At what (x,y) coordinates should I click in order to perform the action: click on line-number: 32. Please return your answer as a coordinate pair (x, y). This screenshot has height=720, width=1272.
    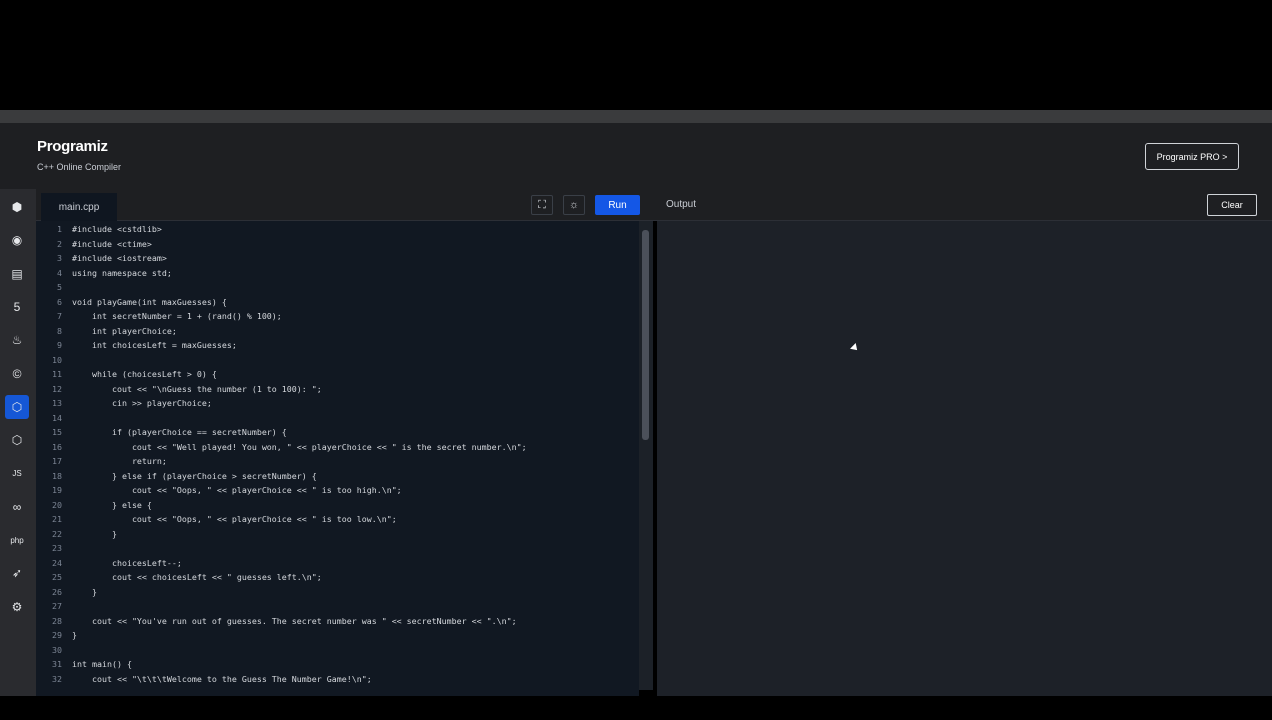
    Looking at the image, I should click on (57, 678).